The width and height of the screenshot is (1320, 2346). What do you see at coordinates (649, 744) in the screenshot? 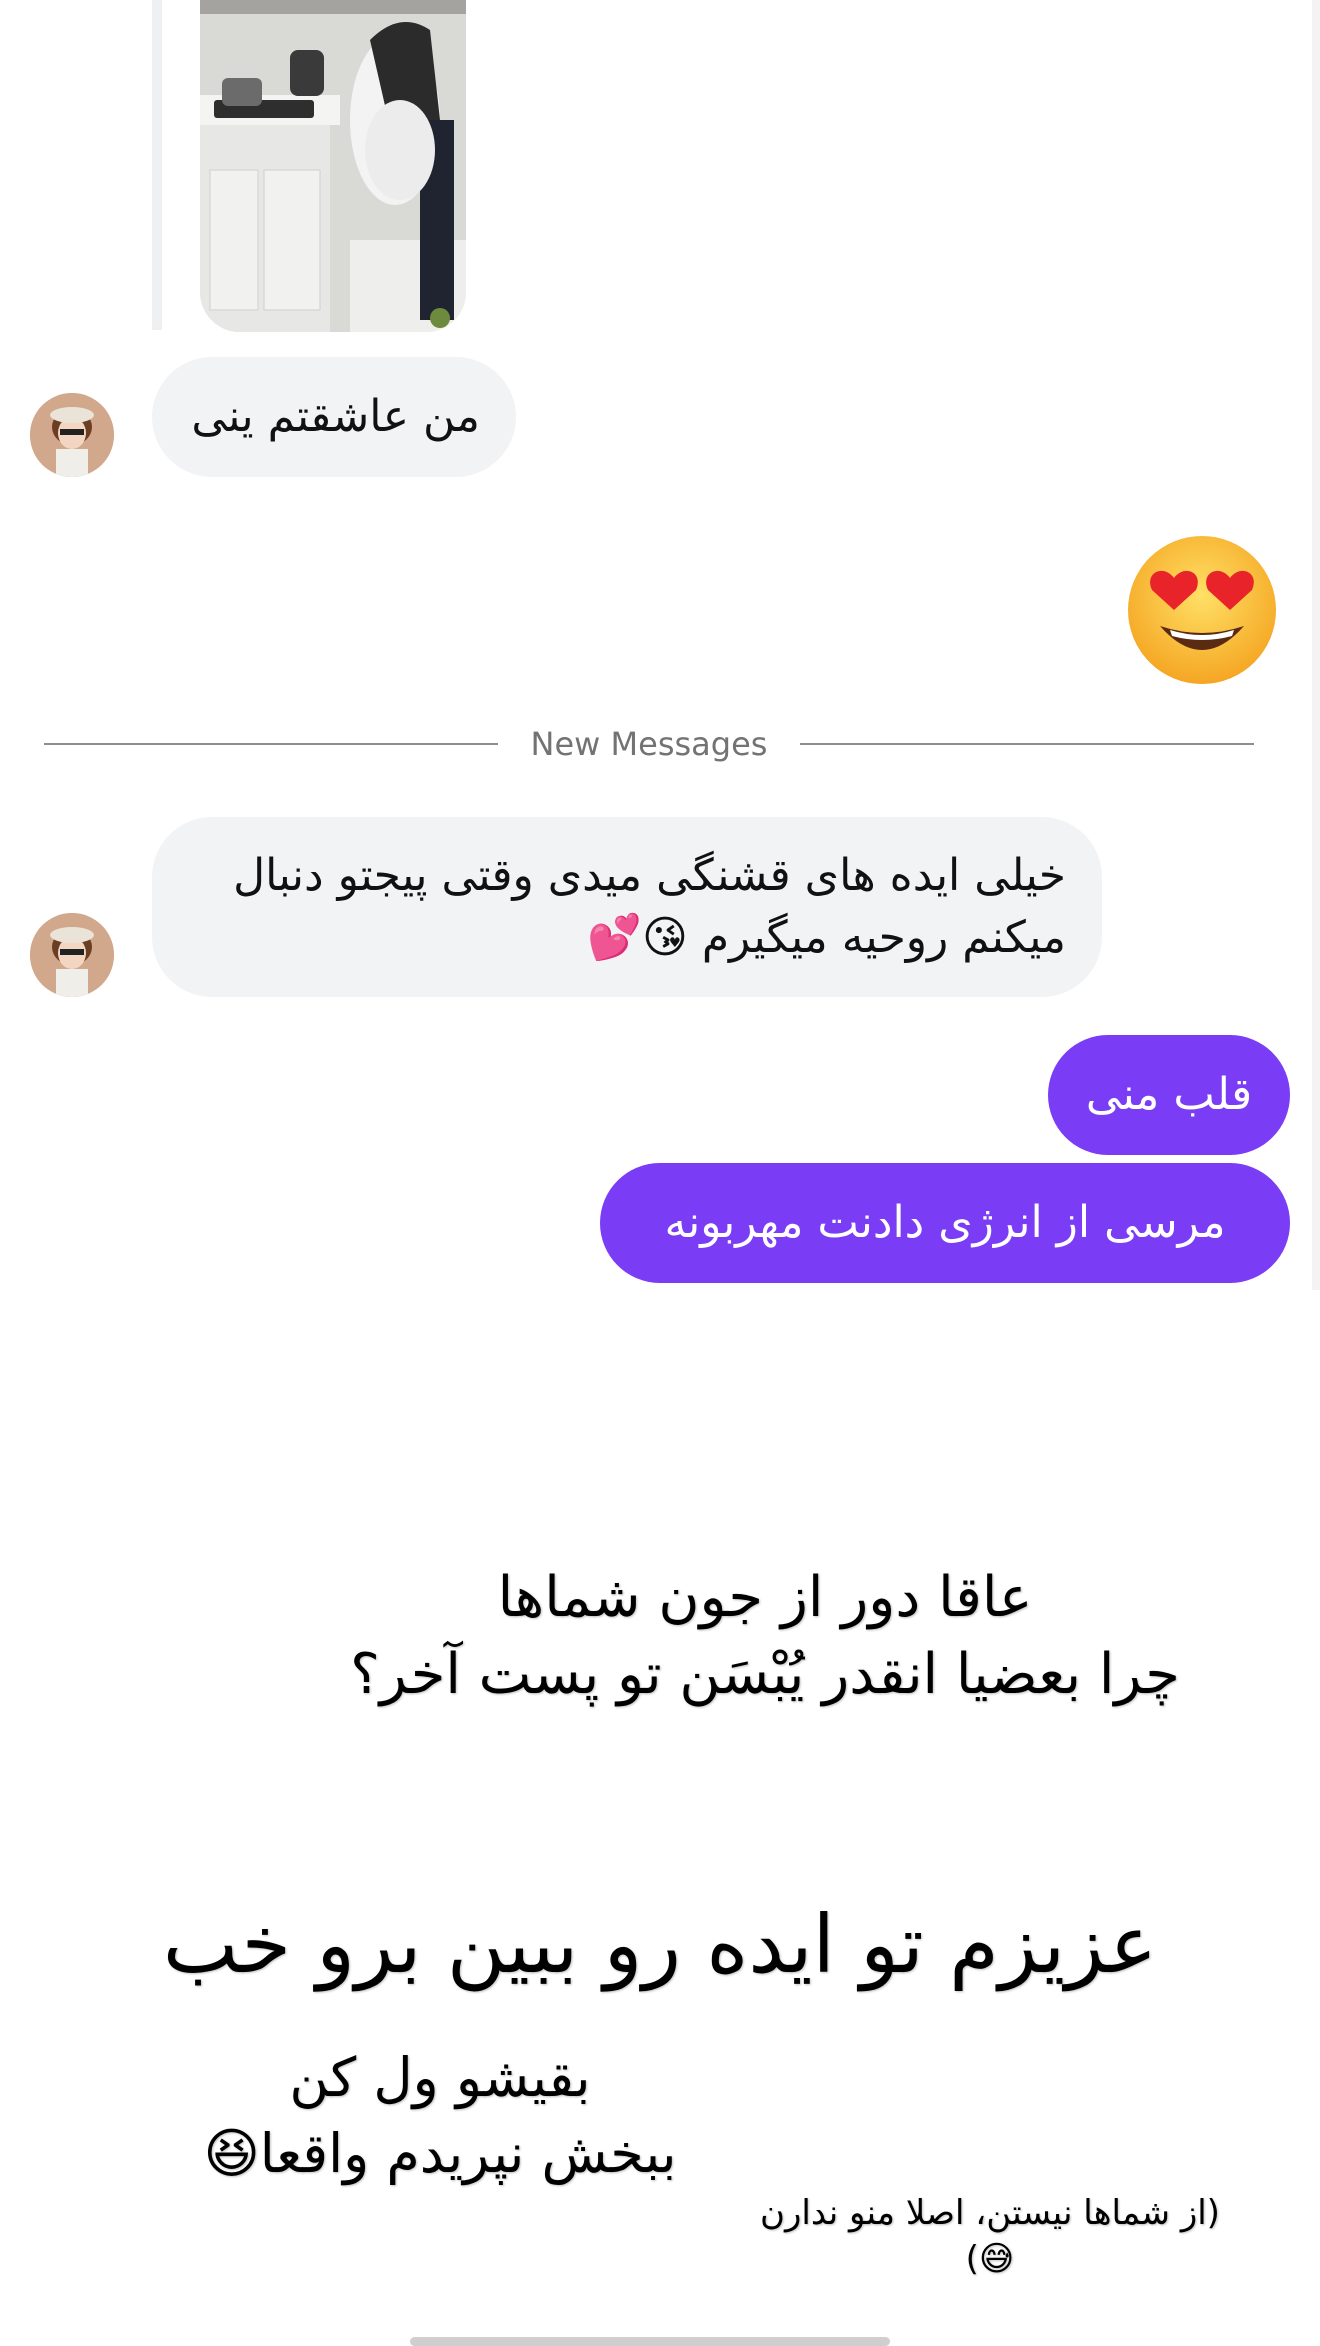
I see `new-messages-divider: New Messages` at bounding box center [649, 744].